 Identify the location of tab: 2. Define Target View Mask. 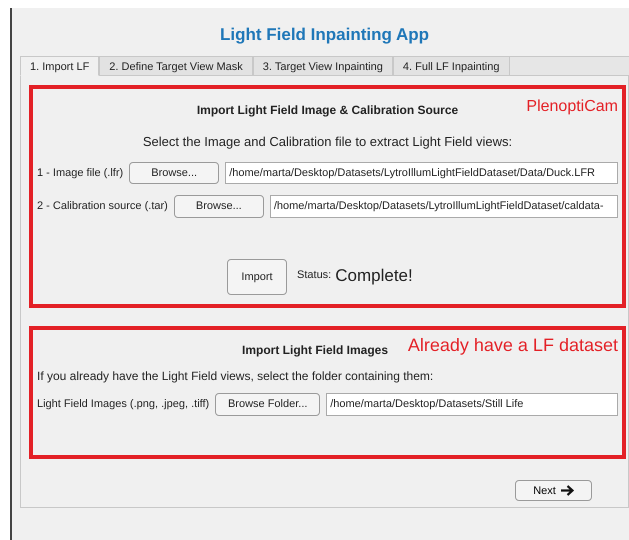
(176, 66).